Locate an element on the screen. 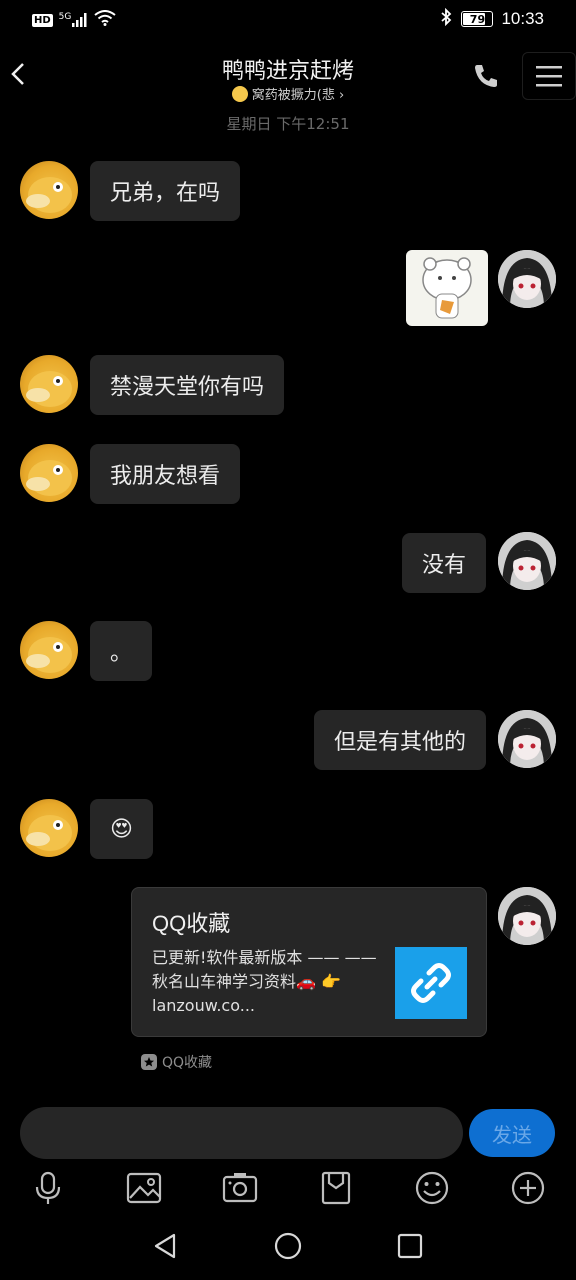 The height and width of the screenshot is (1280, 576). voice-button is located at coordinates (48, 1188).